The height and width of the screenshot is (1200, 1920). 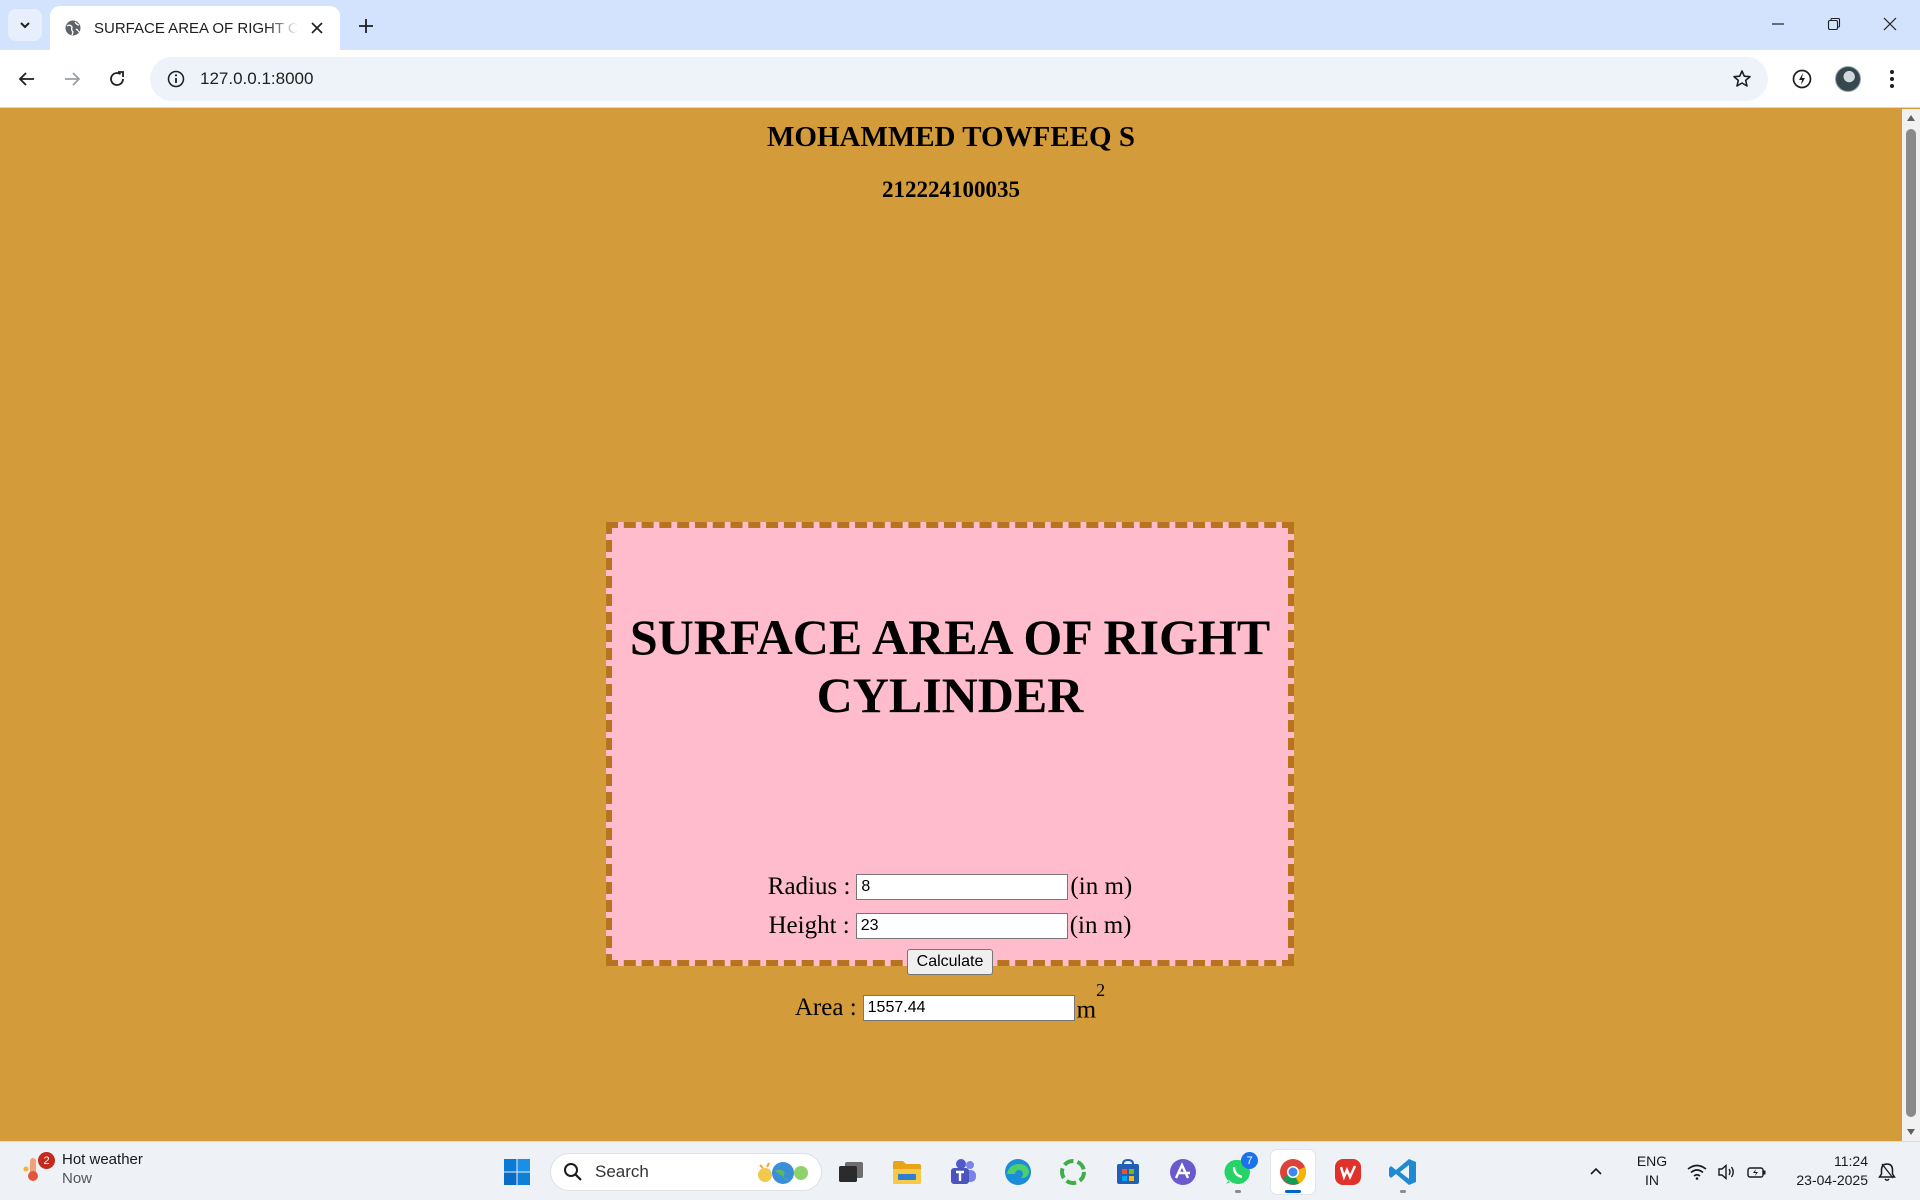 What do you see at coordinates (1851, 1161) in the screenshot?
I see `clock-time: 11:24` at bounding box center [1851, 1161].